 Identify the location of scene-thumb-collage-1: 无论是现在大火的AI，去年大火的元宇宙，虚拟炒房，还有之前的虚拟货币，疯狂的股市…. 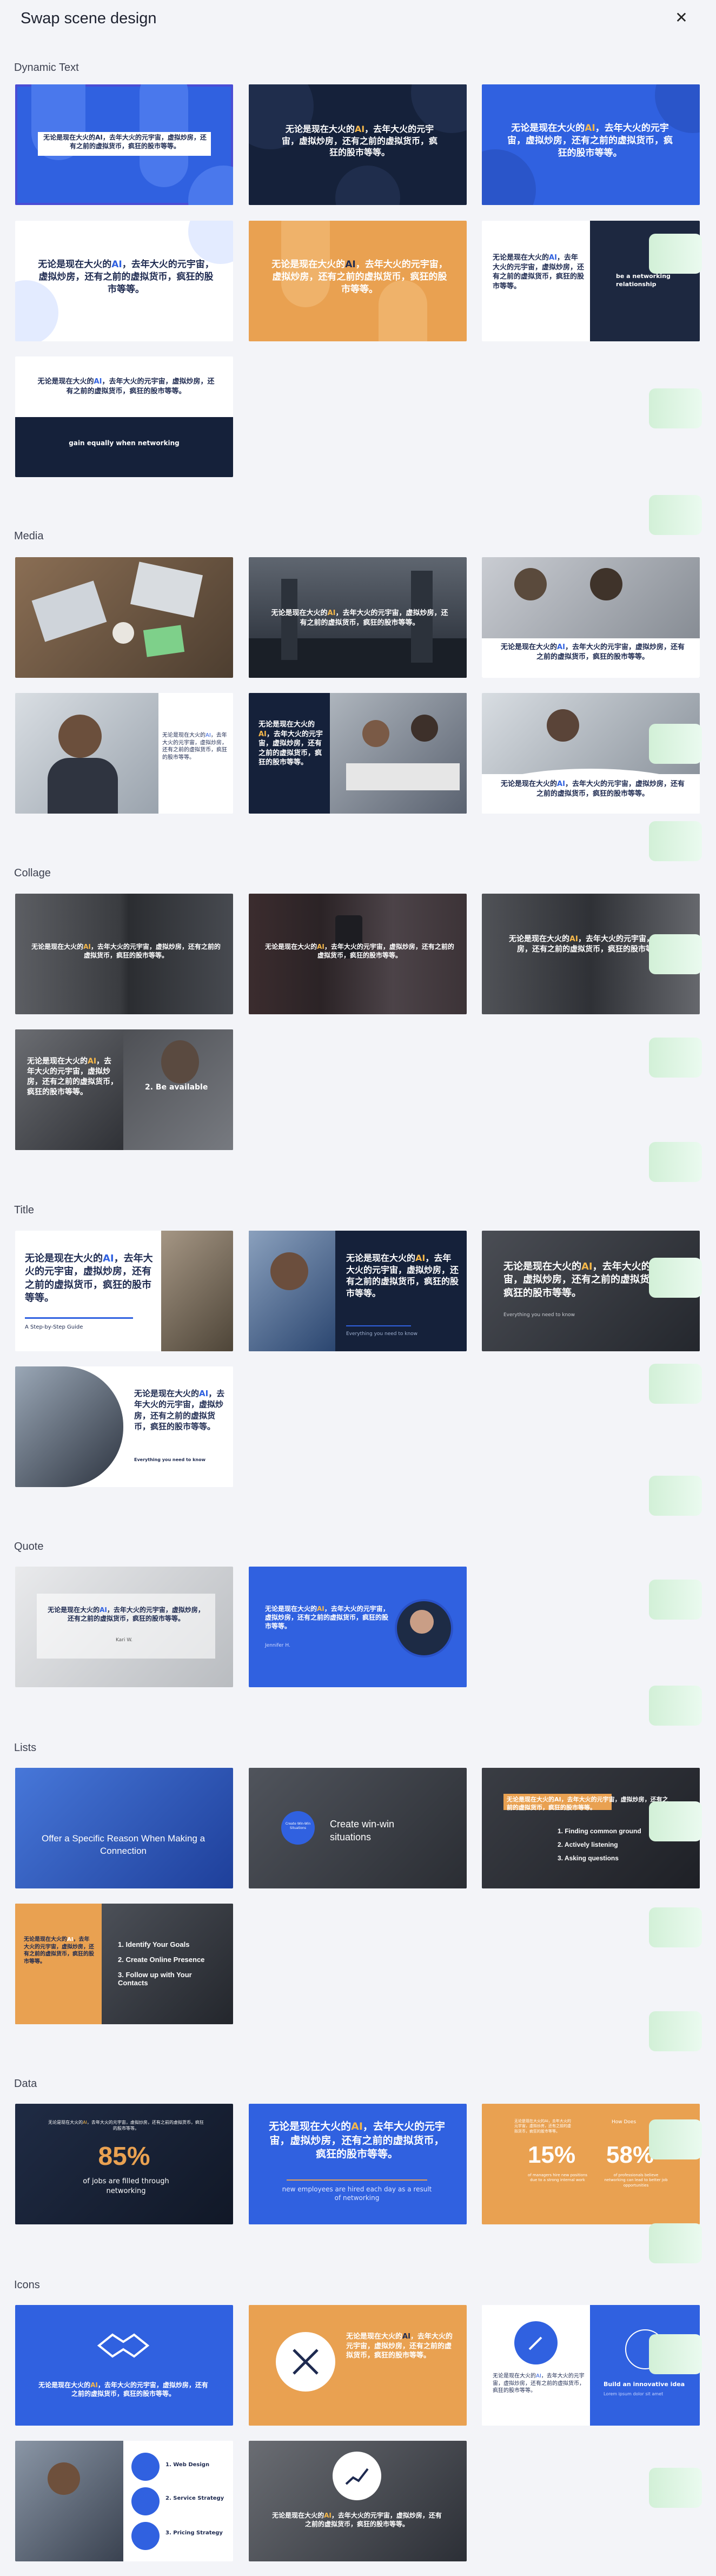
(124, 954).